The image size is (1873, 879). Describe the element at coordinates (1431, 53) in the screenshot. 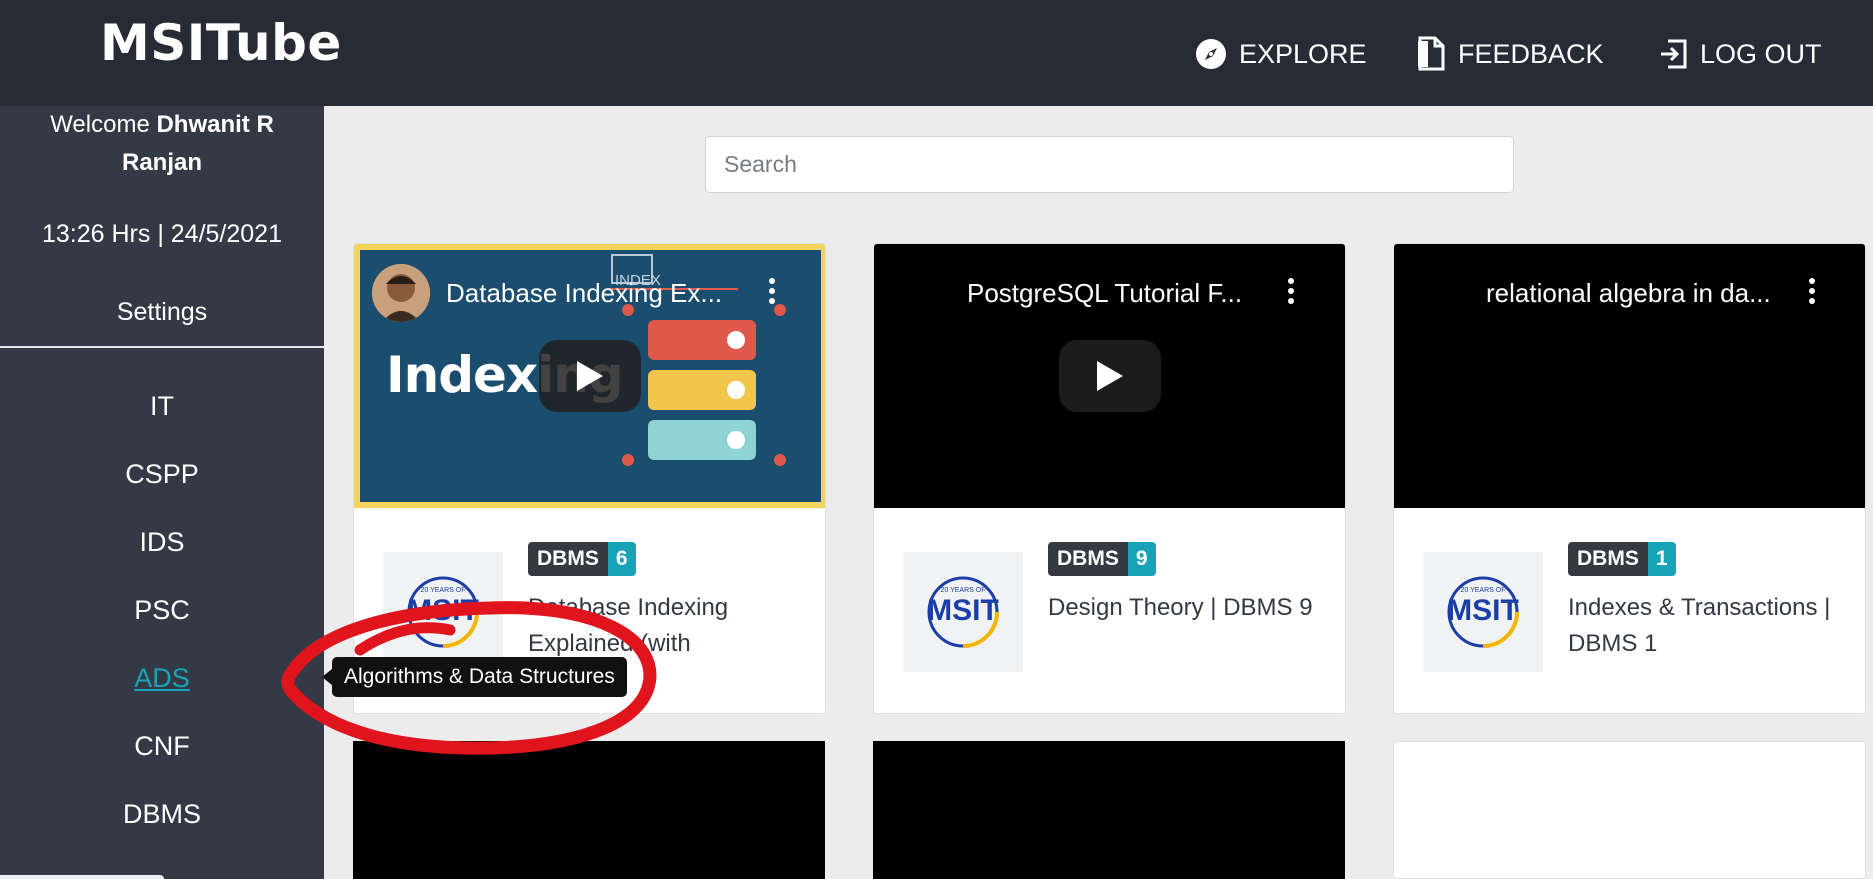

I see `document-icon` at that location.